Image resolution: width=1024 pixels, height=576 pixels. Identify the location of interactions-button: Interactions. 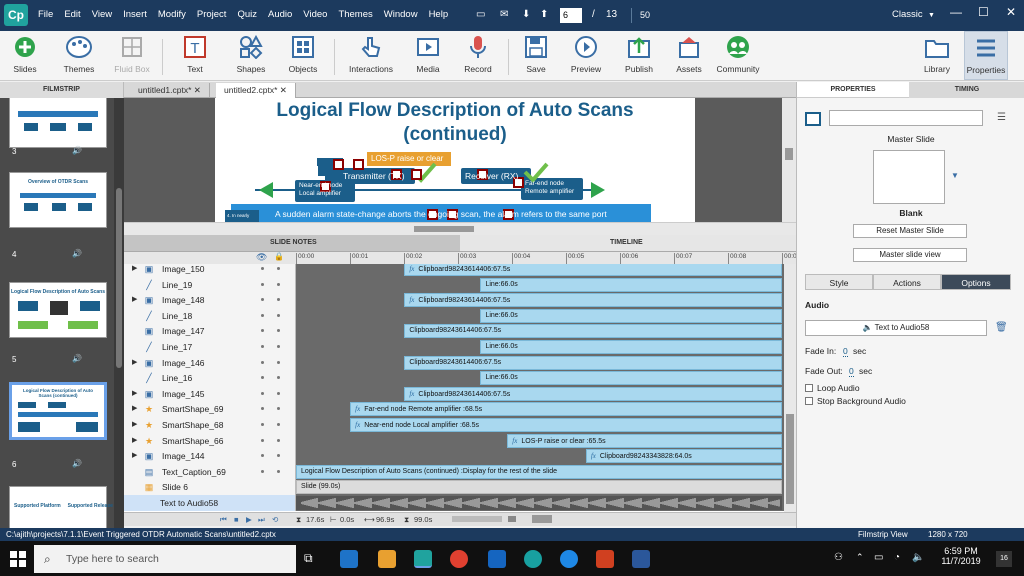
(371, 53).